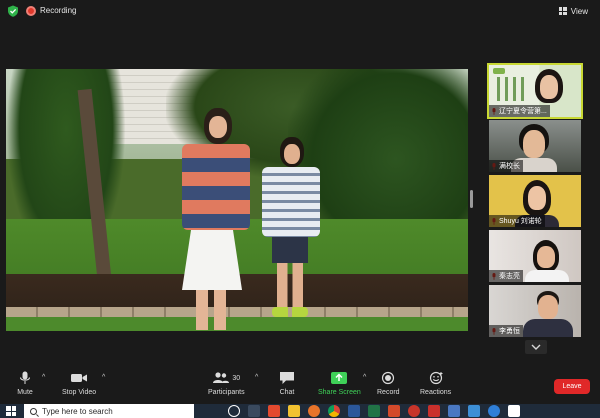 Image resolution: width=600 pixels, height=418 pixels. What do you see at coordinates (436, 392) in the screenshot?
I see `reactions-label: Reactions` at bounding box center [436, 392].